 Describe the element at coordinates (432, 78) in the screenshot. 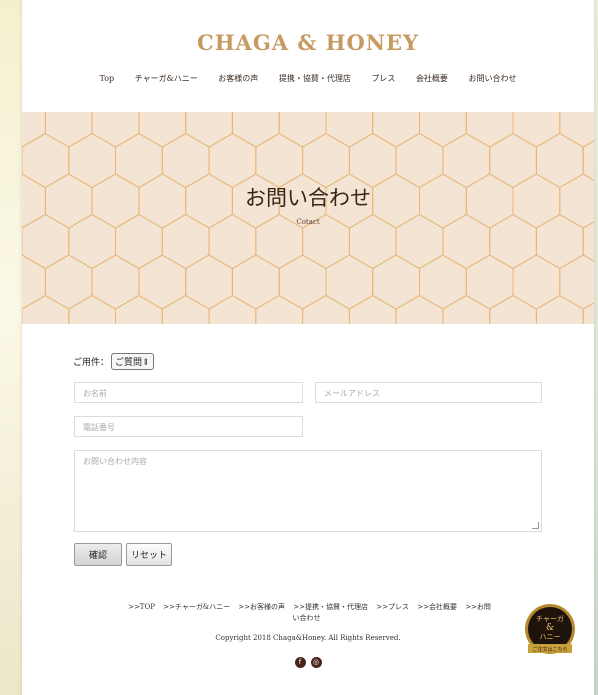

I see `nav-item-company: 会社概要` at that location.